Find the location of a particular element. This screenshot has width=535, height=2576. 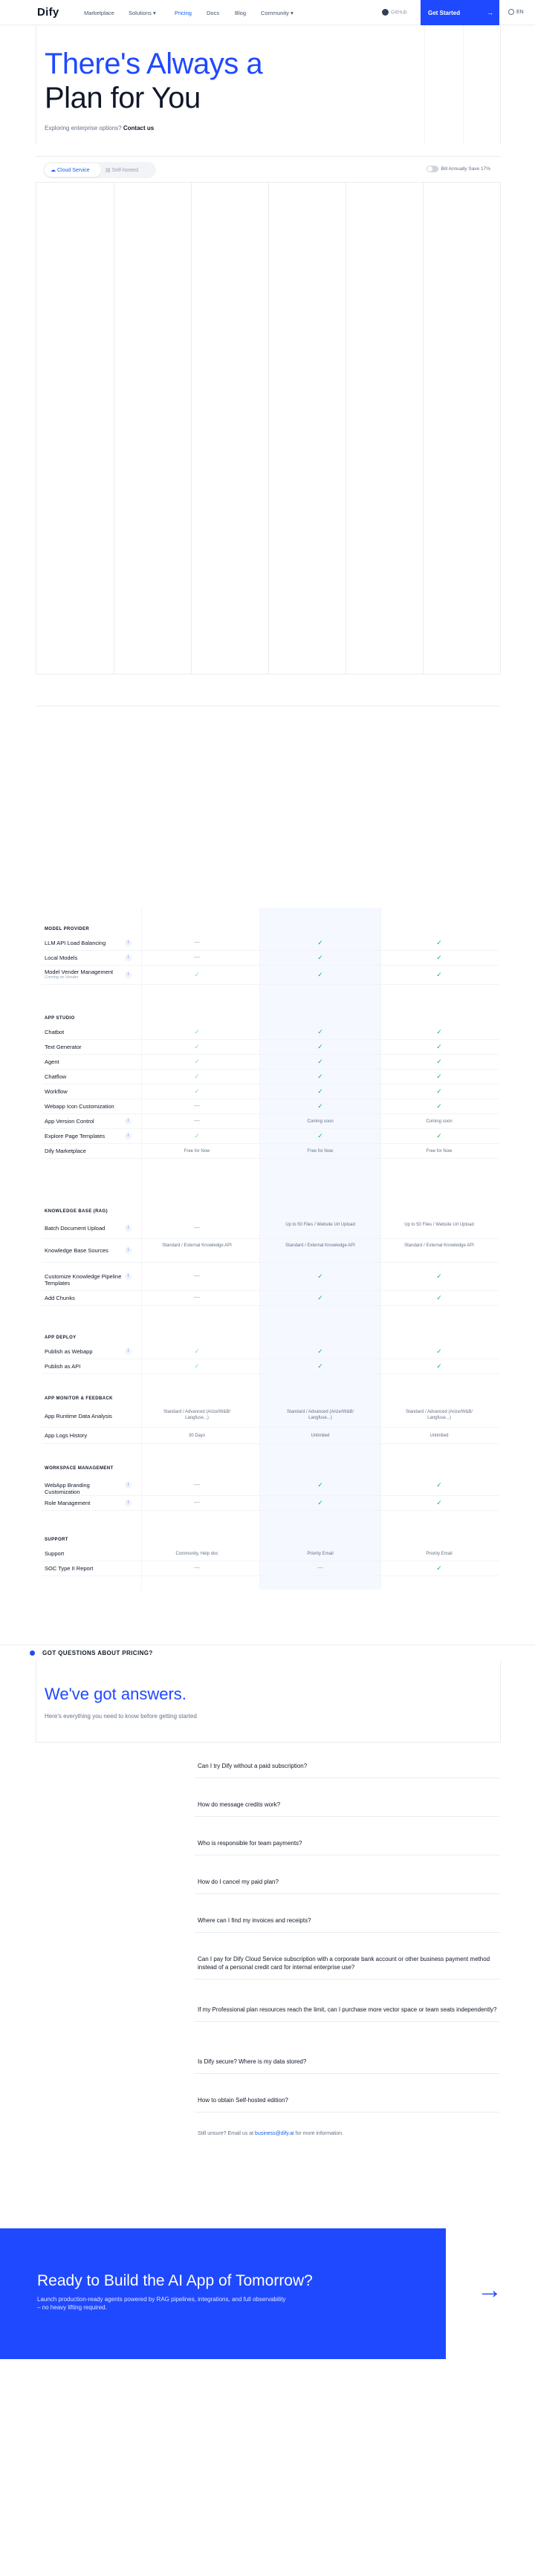

feature-label: Publish as Webapp is located at coordinates (69, 1351).